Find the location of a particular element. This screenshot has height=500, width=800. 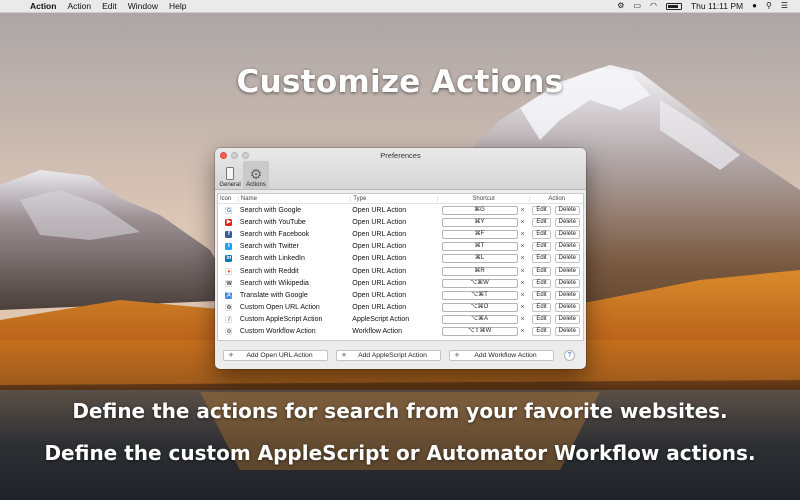

row-icon-cell: / is located at coordinates (228, 320).